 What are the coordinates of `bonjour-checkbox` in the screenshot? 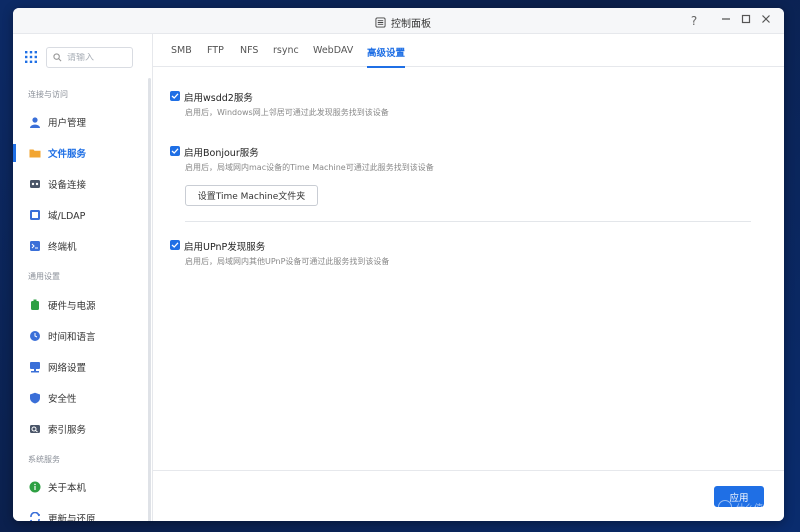 It's located at (175, 151).